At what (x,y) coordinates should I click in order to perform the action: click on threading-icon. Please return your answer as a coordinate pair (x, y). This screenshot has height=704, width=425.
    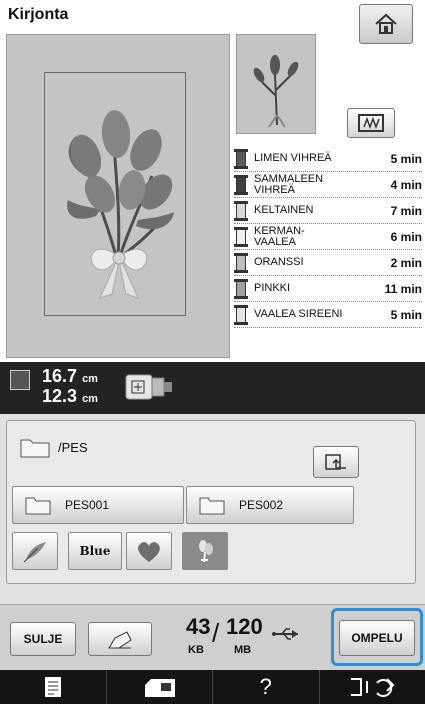
    Looking at the image, I should click on (373, 687).